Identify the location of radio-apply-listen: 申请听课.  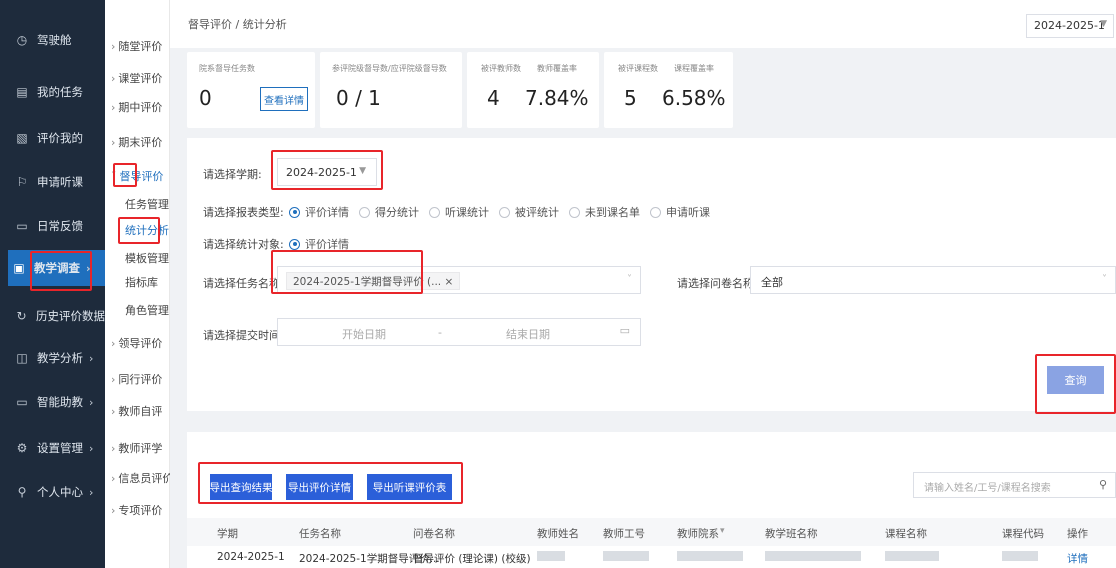
(680, 212).